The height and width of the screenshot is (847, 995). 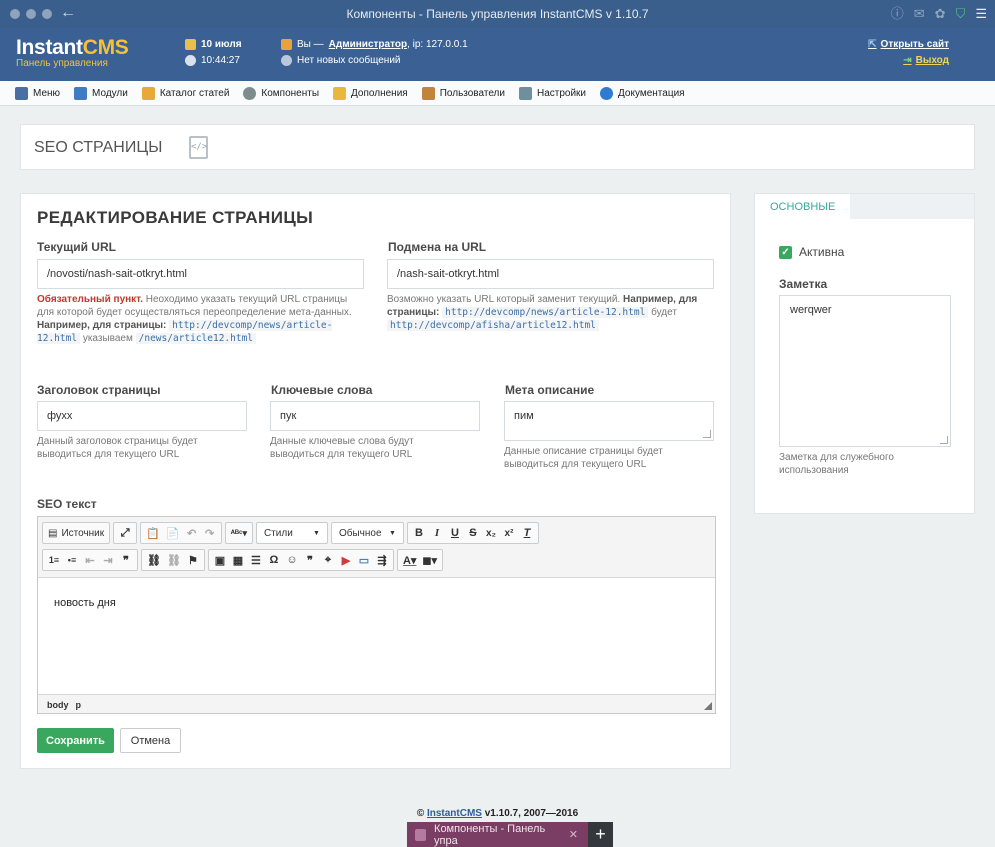 What do you see at coordinates (193, 560) in the screenshot?
I see `anchor-flag-icon: ⚑` at bounding box center [193, 560].